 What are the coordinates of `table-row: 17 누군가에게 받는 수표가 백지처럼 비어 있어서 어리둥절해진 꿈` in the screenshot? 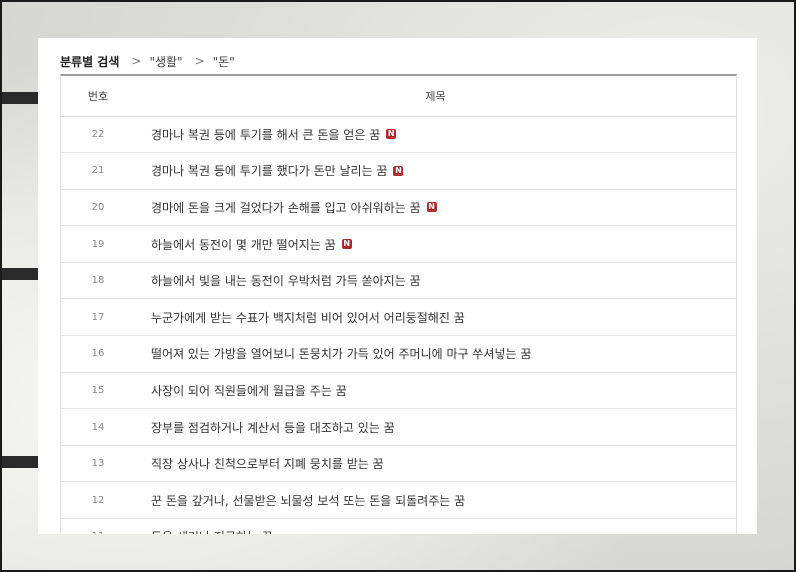 It's located at (398, 317).